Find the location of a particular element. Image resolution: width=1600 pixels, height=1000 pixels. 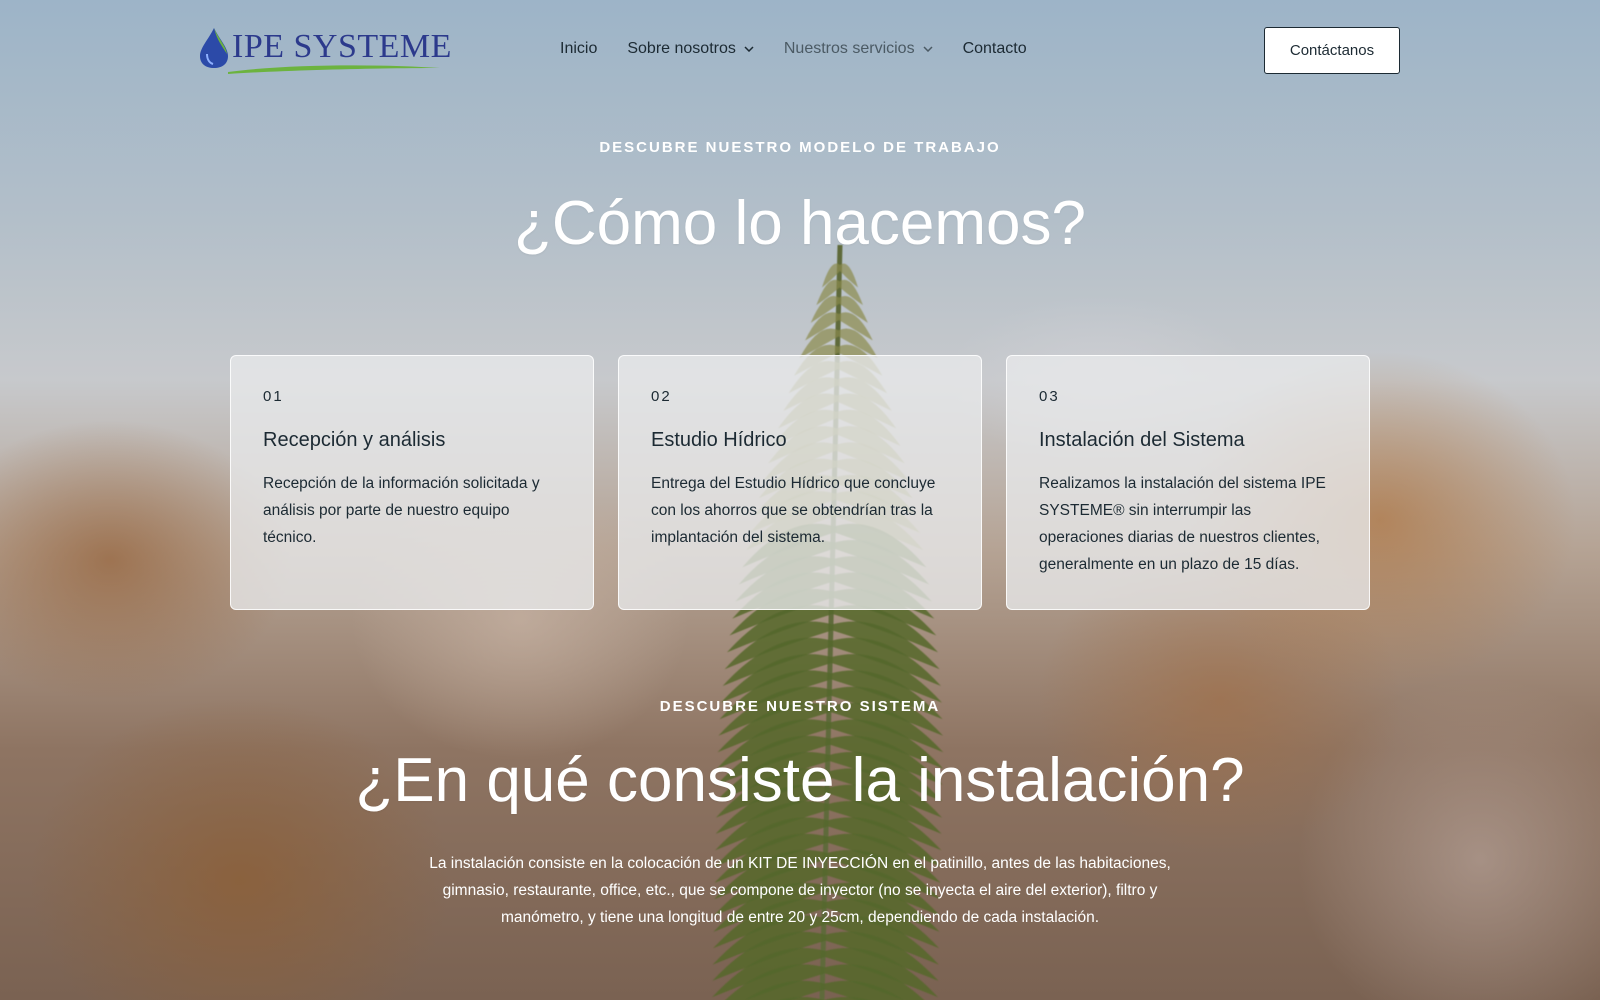

logo-text: IPE SYSTEME is located at coordinates (342, 46).